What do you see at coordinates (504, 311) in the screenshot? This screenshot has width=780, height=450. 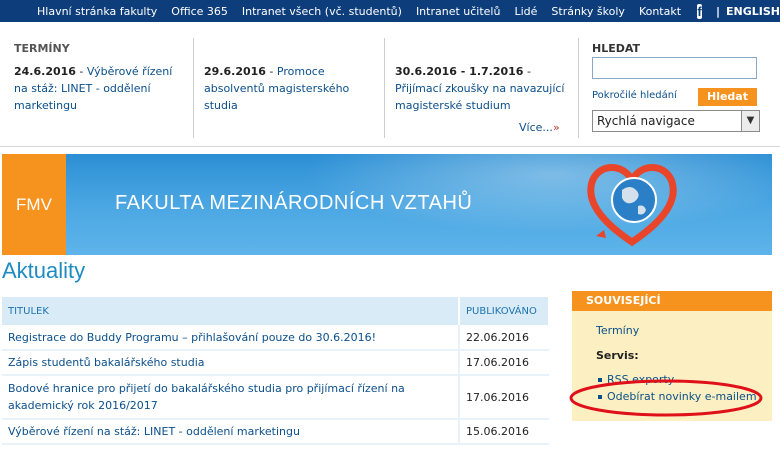 I see `column-header-date: PUBLIKOVÁNO` at bounding box center [504, 311].